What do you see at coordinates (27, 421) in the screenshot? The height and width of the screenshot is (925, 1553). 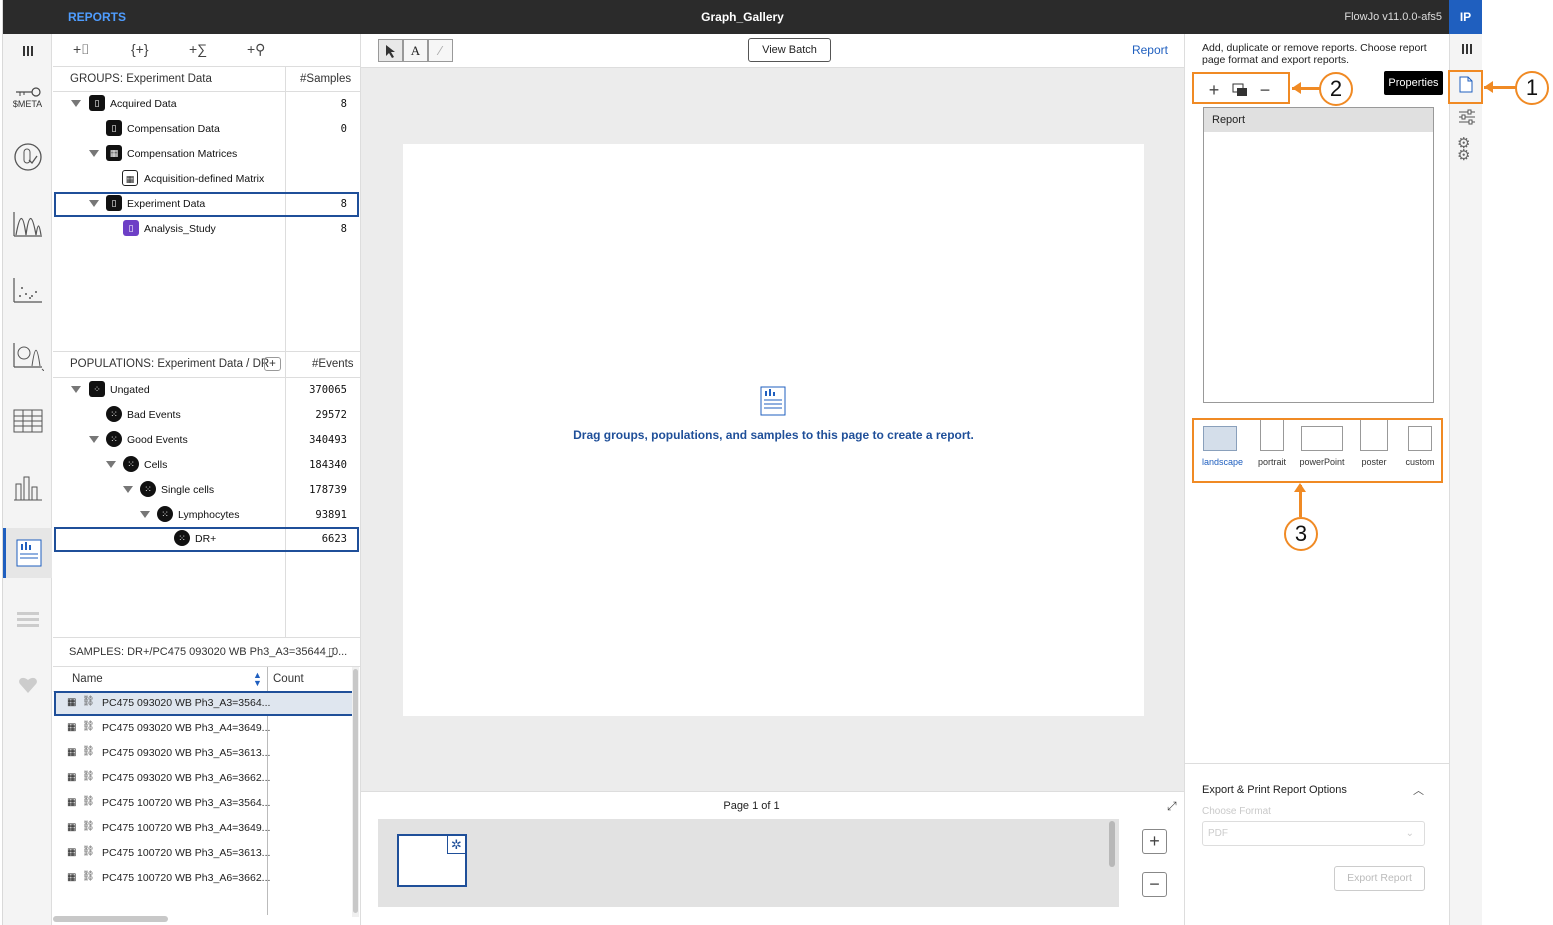 I see `nav-table` at bounding box center [27, 421].